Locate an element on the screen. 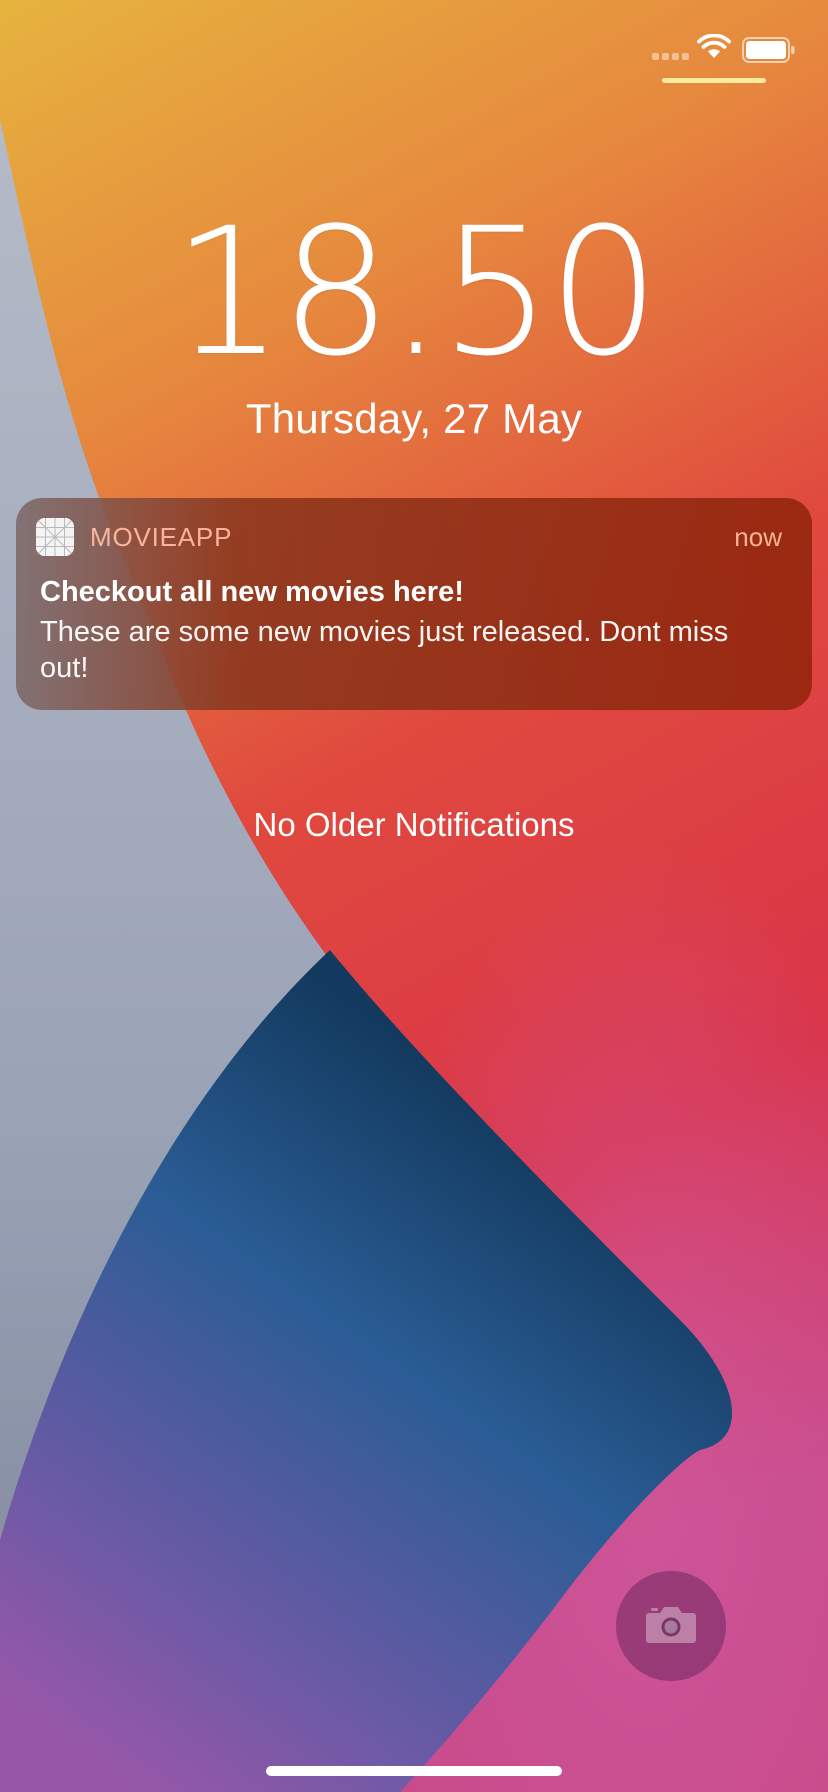  camera-icon is located at coordinates (671, 1626).